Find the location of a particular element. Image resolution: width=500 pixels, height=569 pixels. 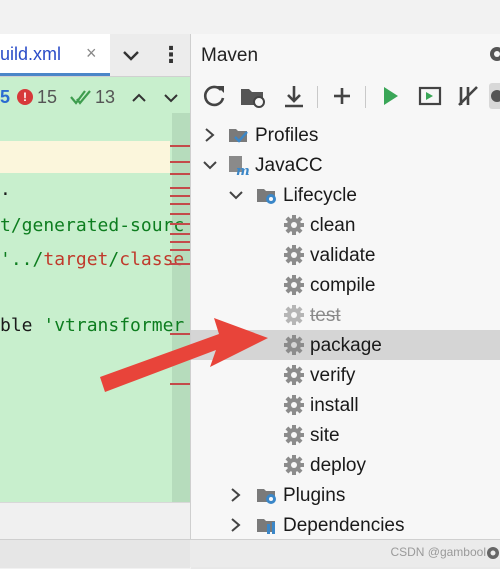

goal-test: test is located at coordinates (345, 315).